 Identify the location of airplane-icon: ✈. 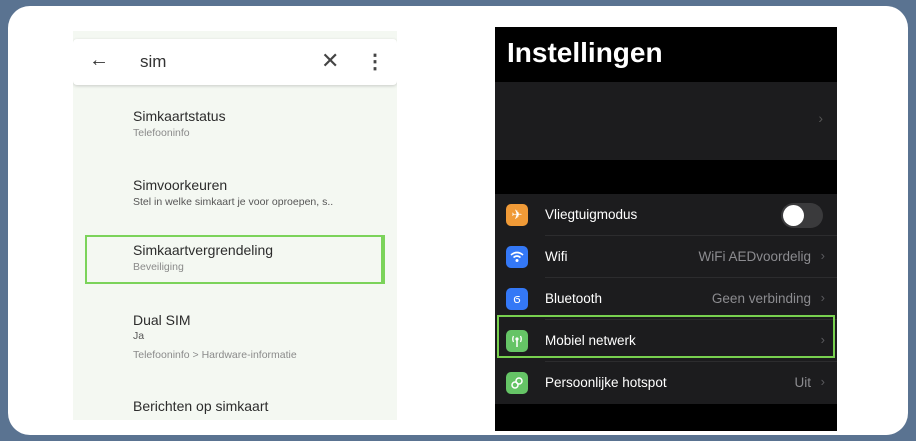
(517, 215).